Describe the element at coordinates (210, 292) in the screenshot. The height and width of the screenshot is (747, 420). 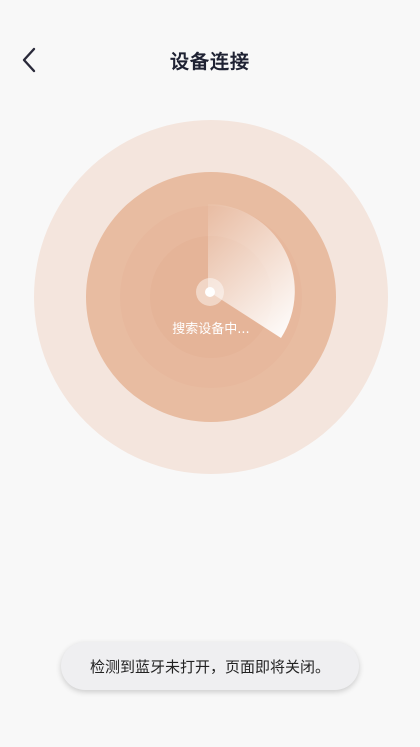
I see `radar-center-dot` at that location.